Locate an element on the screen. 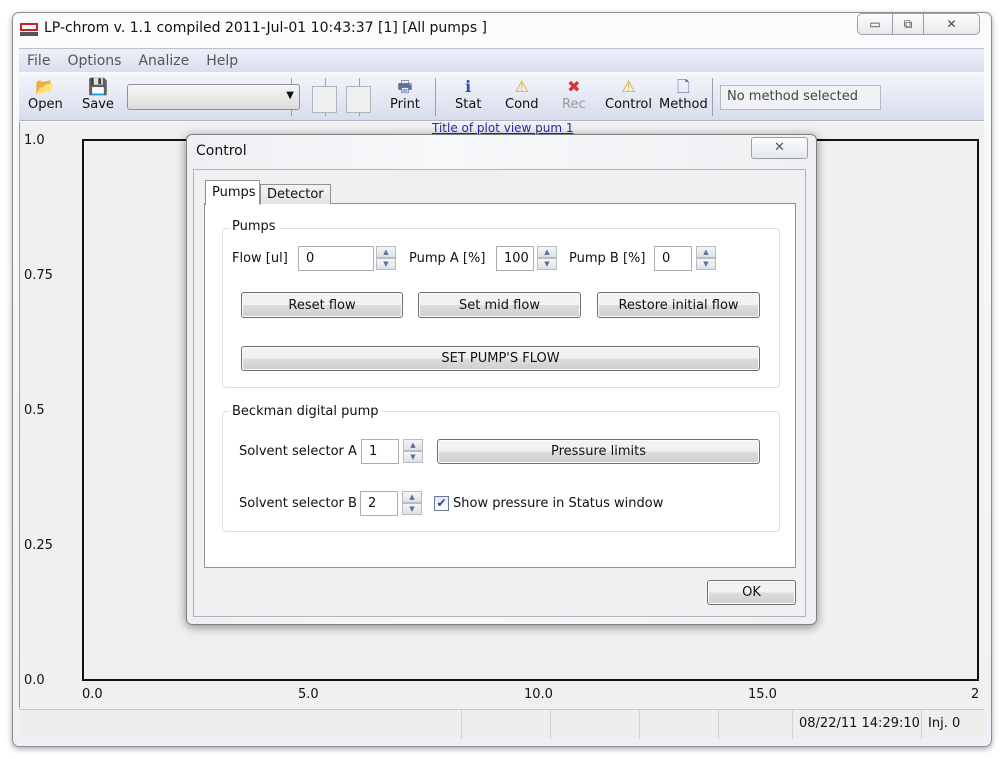  cond-button: ⚠ Cond is located at coordinates (522, 94).